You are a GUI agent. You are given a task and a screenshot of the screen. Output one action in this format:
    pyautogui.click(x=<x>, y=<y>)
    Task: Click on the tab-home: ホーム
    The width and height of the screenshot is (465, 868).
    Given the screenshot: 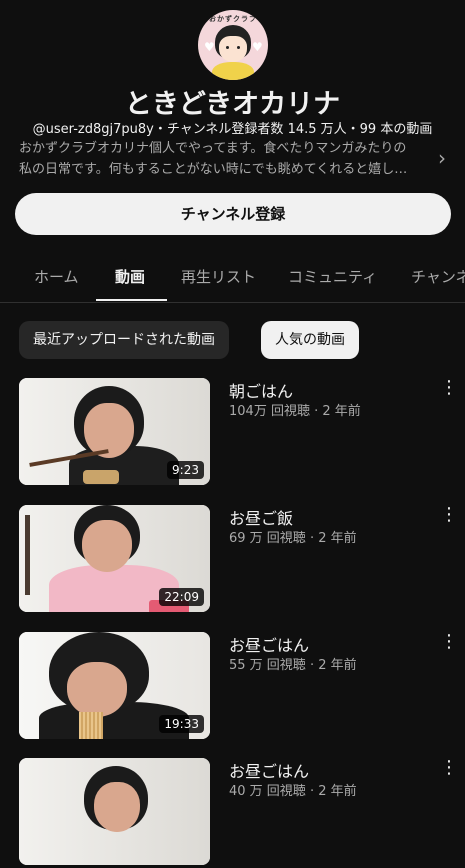 What is the action you would take?
    pyautogui.click(x=56, y=276)
    